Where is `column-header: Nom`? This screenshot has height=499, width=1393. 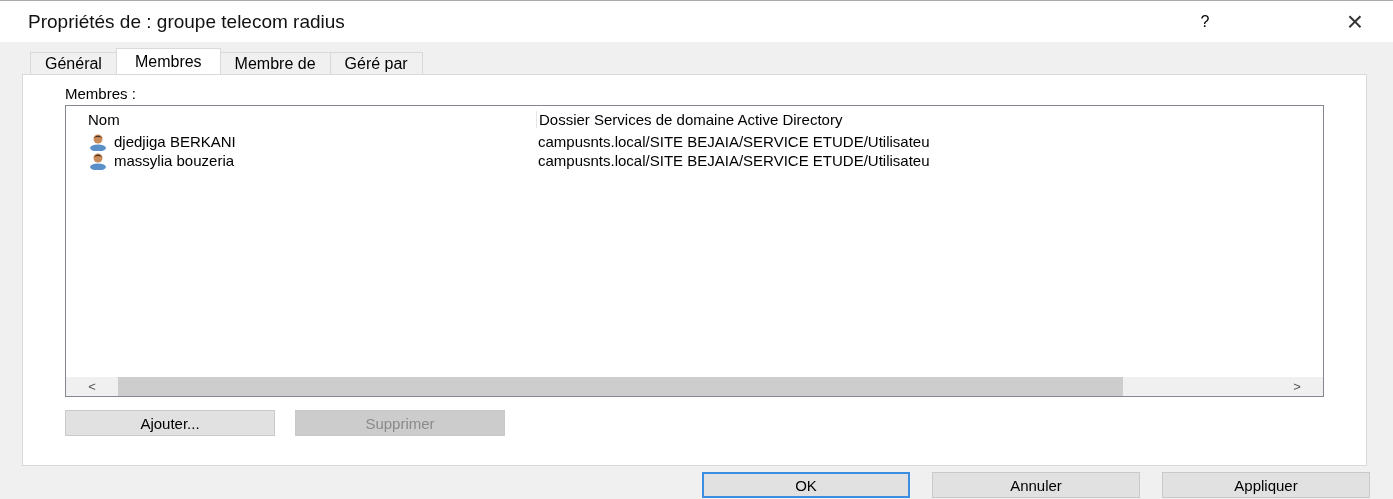
column-header: Nom is located at coordinates (301, 119).